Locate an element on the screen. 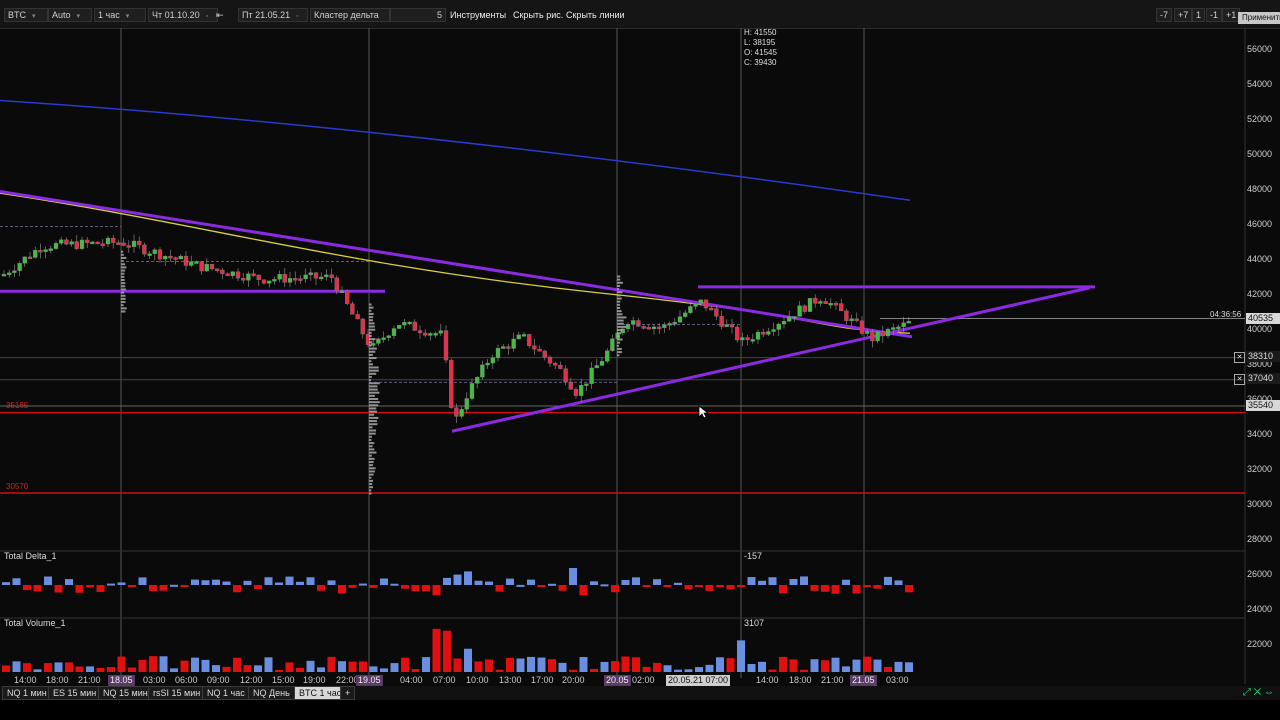 This screenshot has height=720, width=1280. instrument-select: BTC ▾ is located at coordinates (26, 15).